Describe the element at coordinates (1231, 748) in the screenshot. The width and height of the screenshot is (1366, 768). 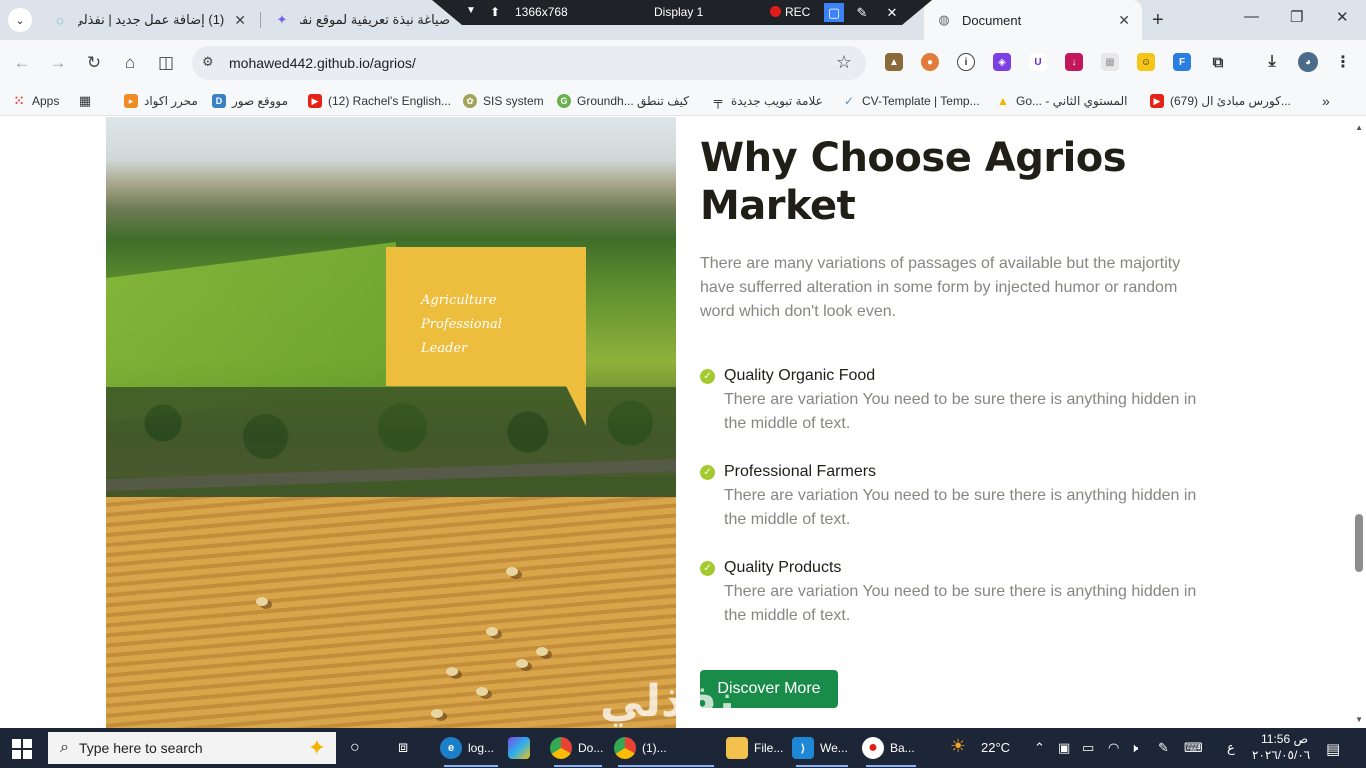
I see `language-indicator: ع` at that location.